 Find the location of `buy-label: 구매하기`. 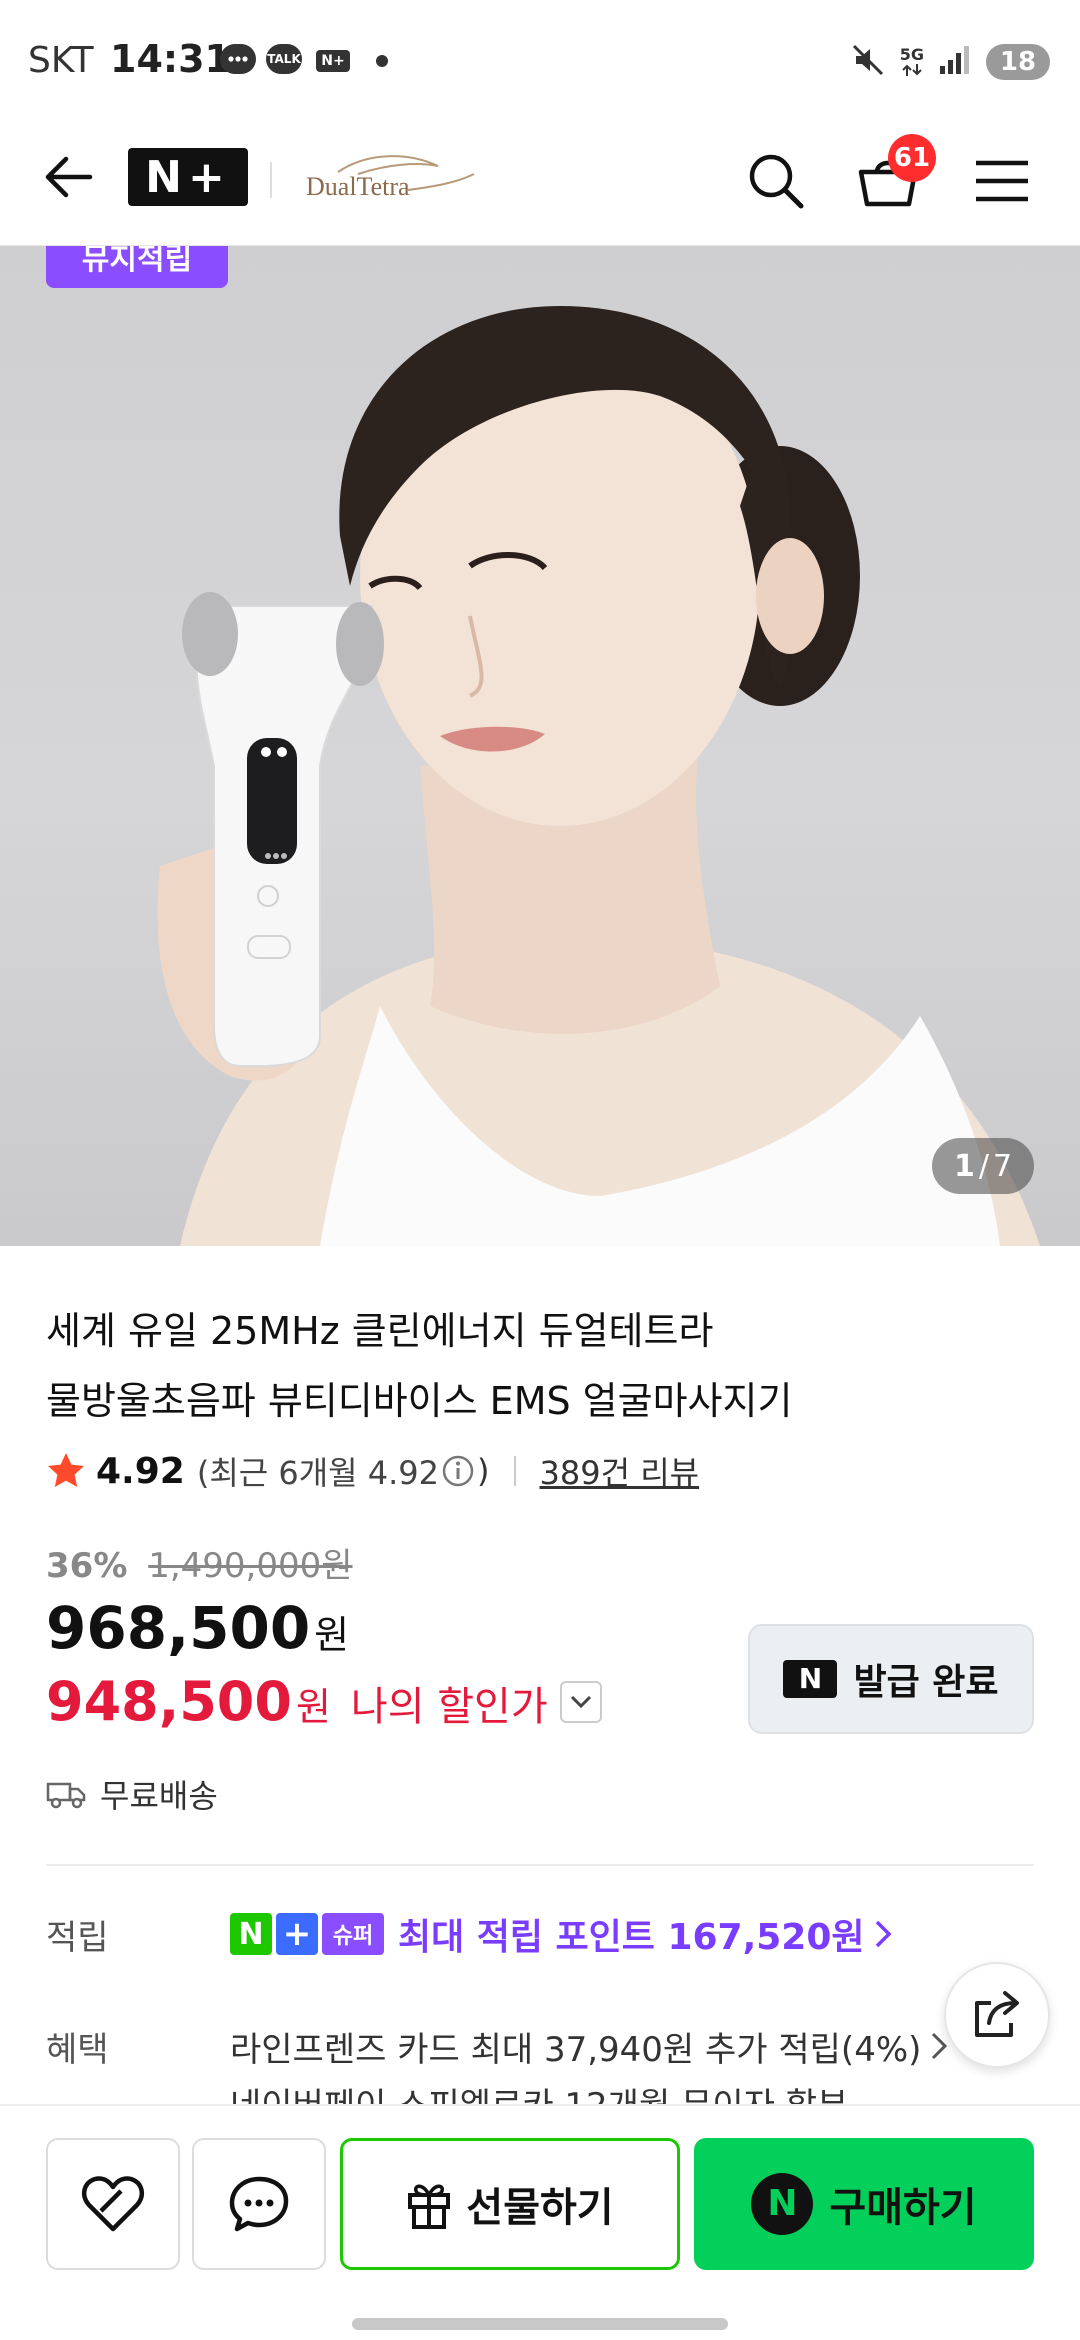

buy-label: 구매하기 is located at coordinates (903, 2208).